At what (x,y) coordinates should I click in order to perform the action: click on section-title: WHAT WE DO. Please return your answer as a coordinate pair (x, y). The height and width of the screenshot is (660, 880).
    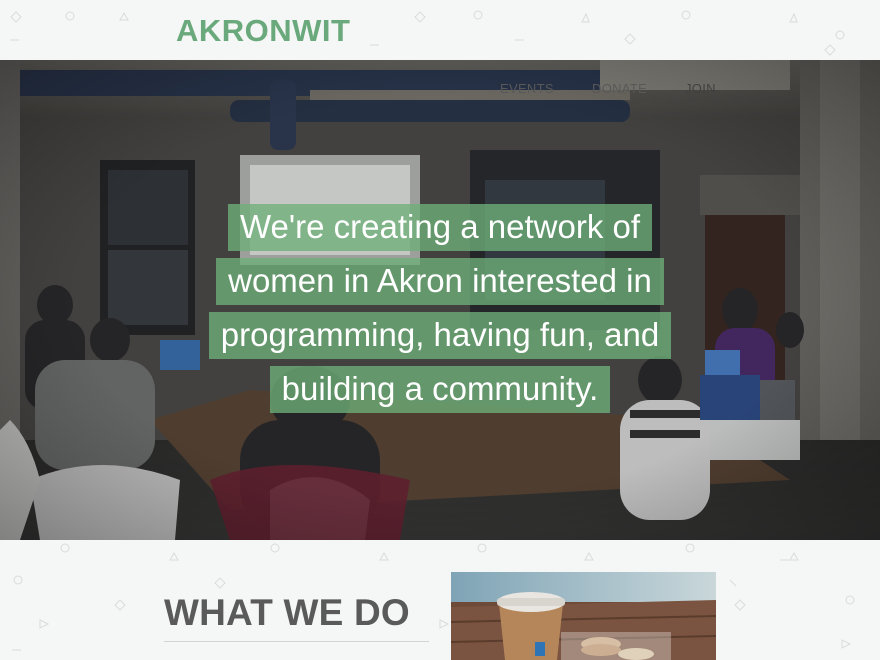
    Looking at the image, I should click on (287, 612).